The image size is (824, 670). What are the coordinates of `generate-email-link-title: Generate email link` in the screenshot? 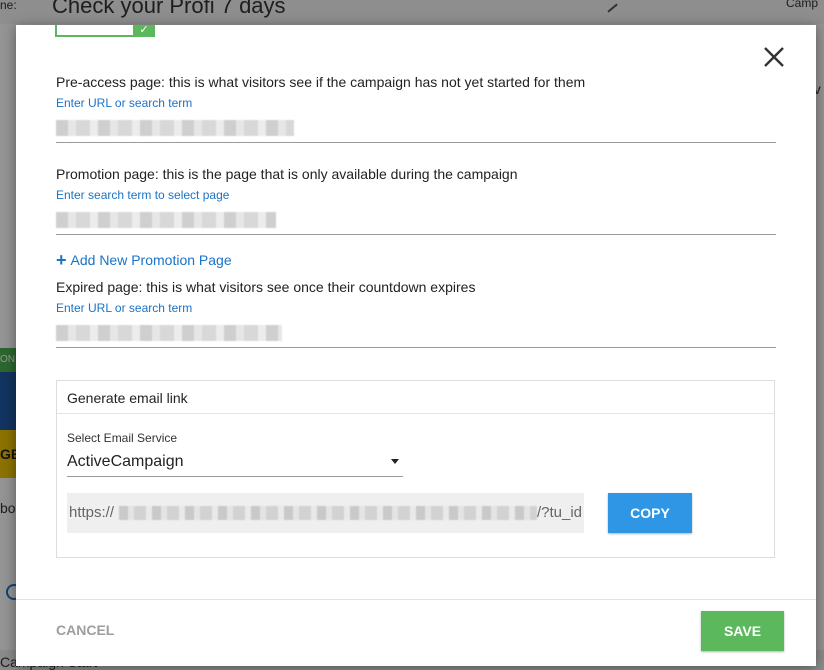 It's located at (415, 397).